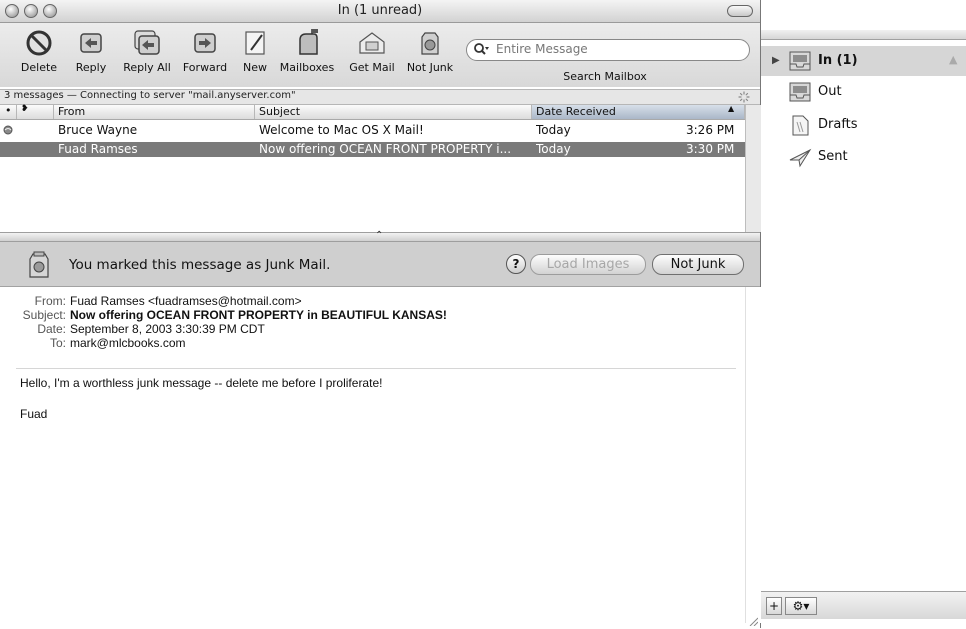  Describe the element at coordinates (376, 368) in the screenshot. I see `header-divider` at that location.